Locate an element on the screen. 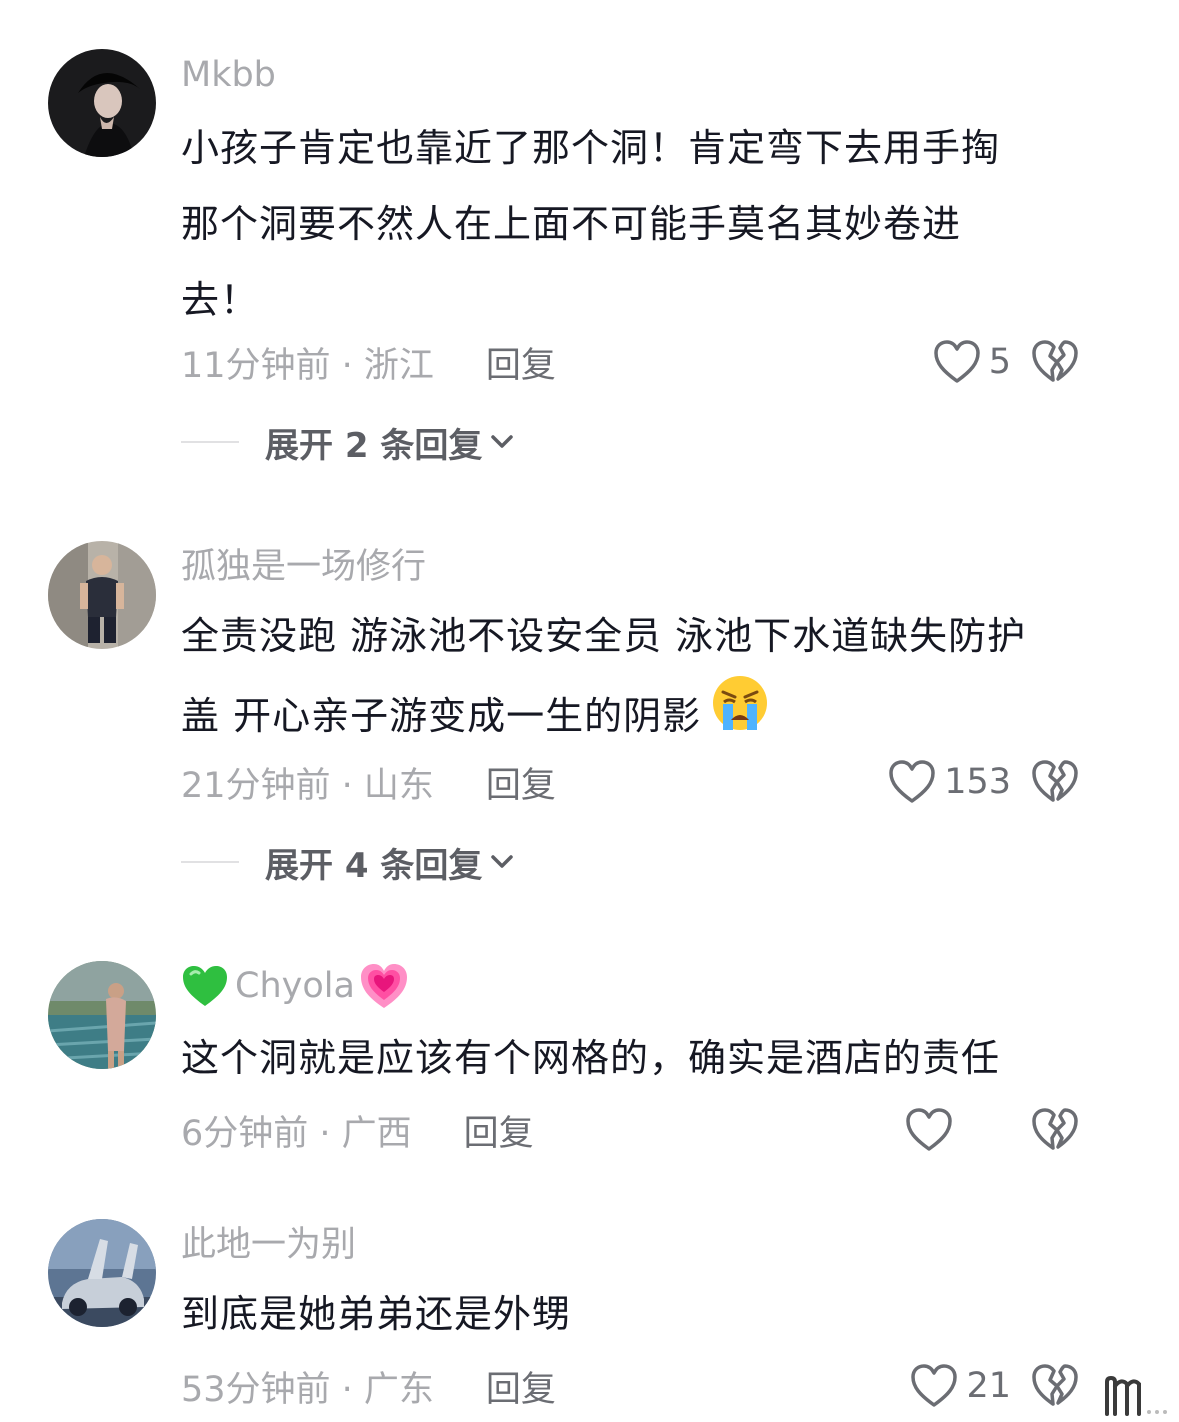 The height and width of the screenshot is (1422, 1179). username: 孤独是一场修行 is located at coordinates (303, 567).